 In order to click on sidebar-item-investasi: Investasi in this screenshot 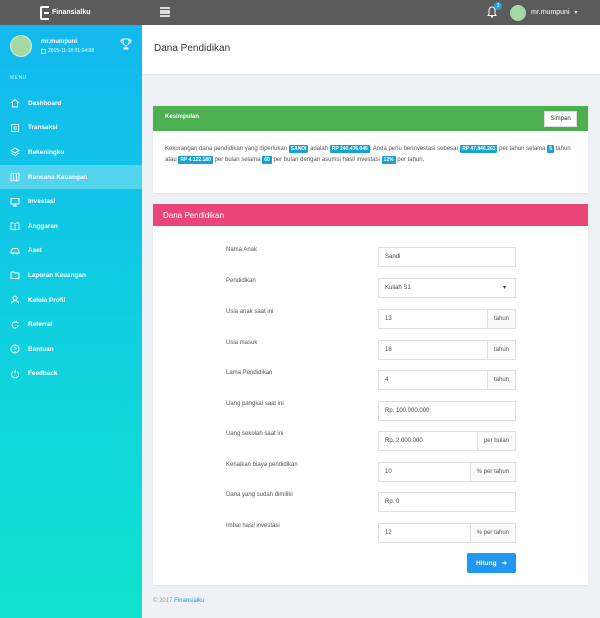, I will do `click(71, 201)`.